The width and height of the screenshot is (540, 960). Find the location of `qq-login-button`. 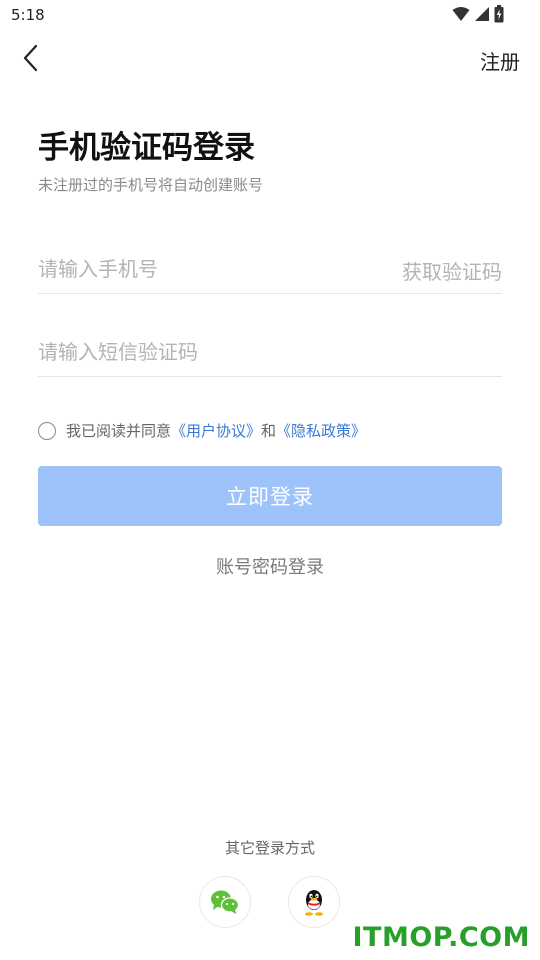

qq-login-button is located at coordinates (314, 902).